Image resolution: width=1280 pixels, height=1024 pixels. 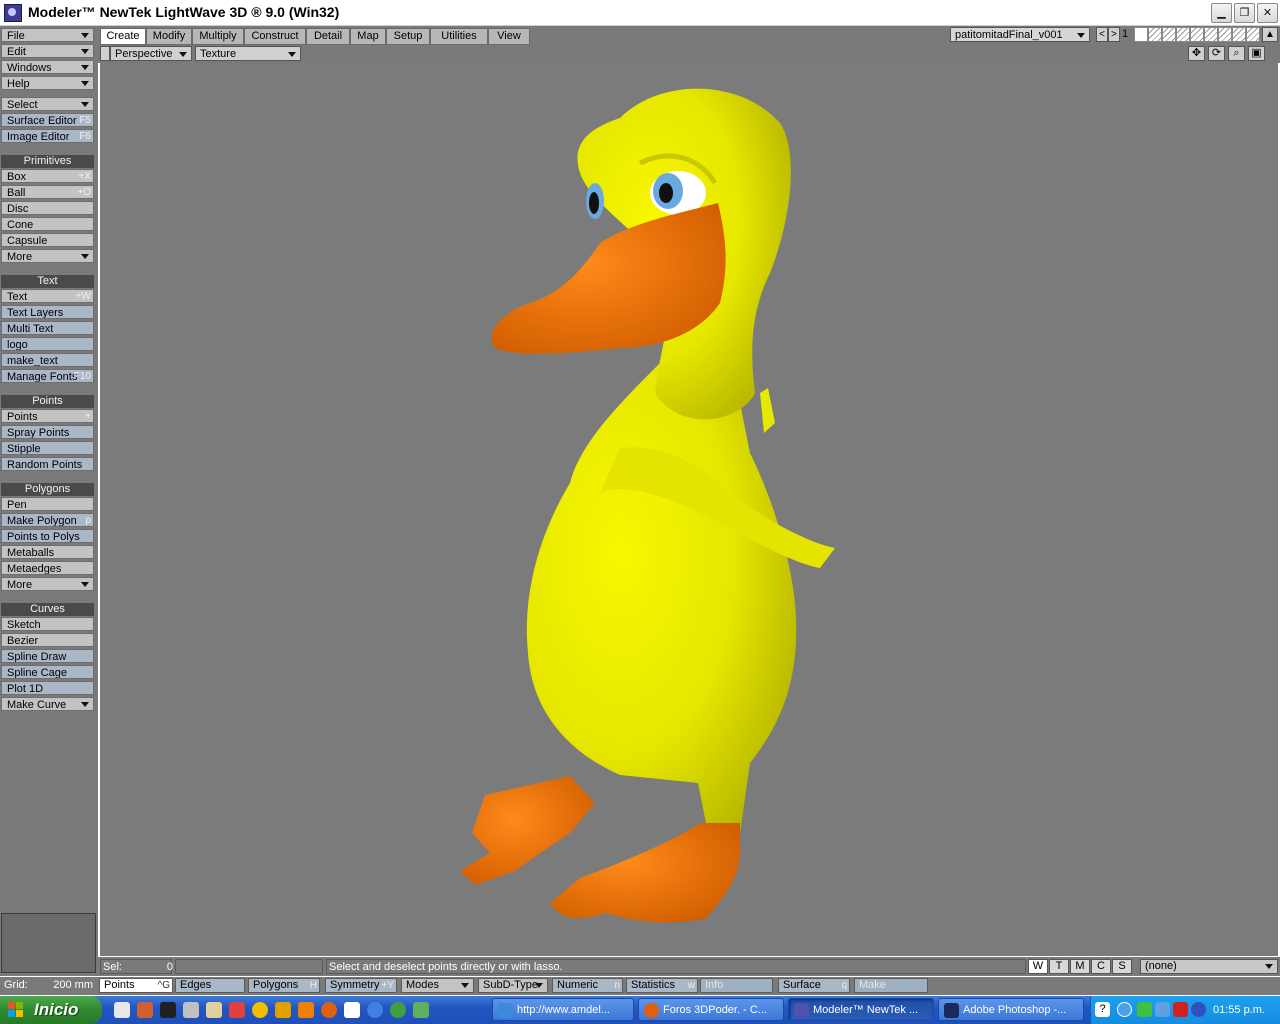 What do you see at coordinates (1020, 34) in the screenshot?
I see `object-selector: patitomitadFinal_v001` at bounding box center [1020, 34].